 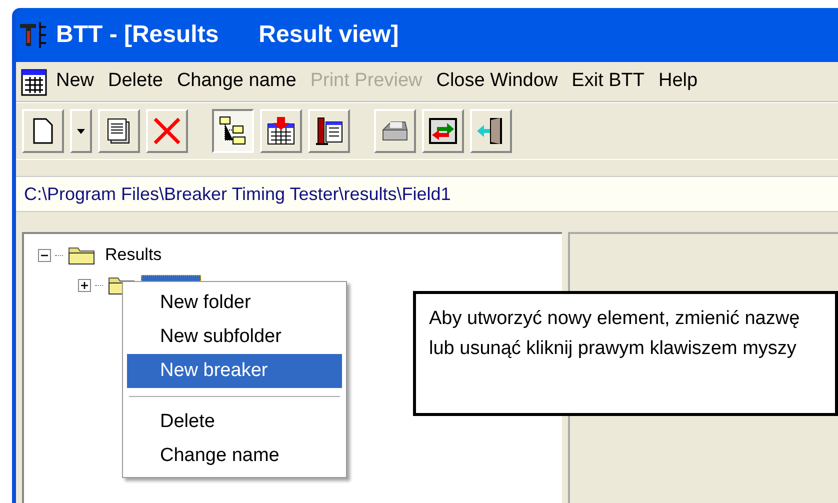 I want to click on context-menu-item: New breaker, so click(x=234, y=371).